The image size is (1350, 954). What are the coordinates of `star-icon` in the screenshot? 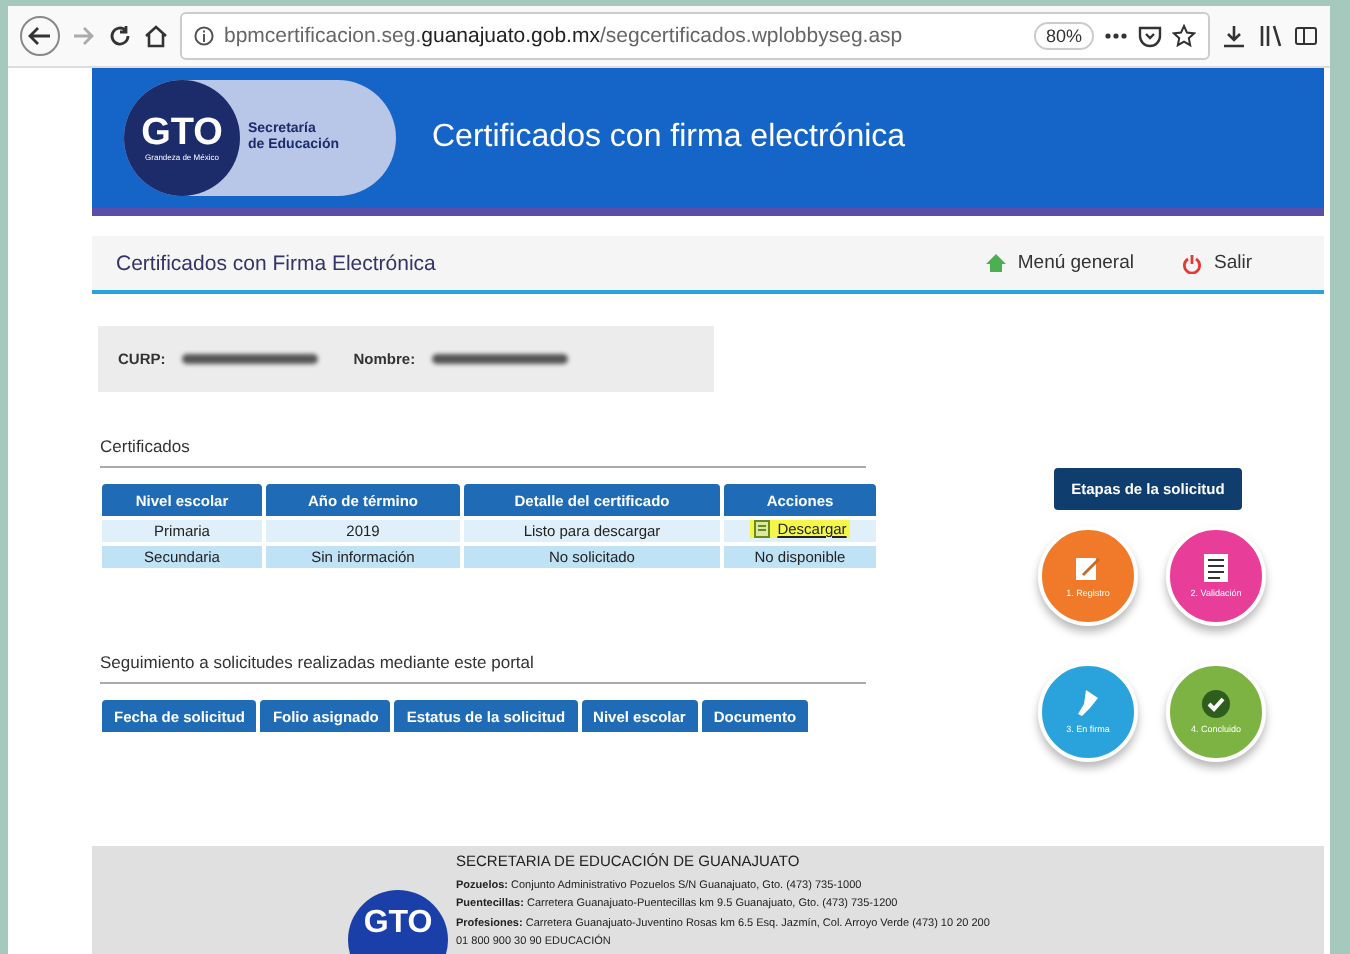 It's located at (1184, 36).